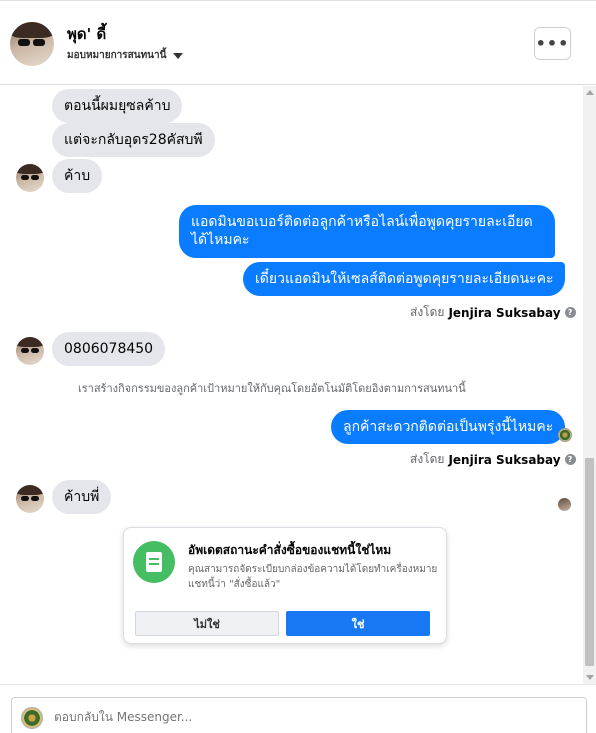 This screenshot has height=733, width=596. I want to click on page-avatar, so click(32, 718).